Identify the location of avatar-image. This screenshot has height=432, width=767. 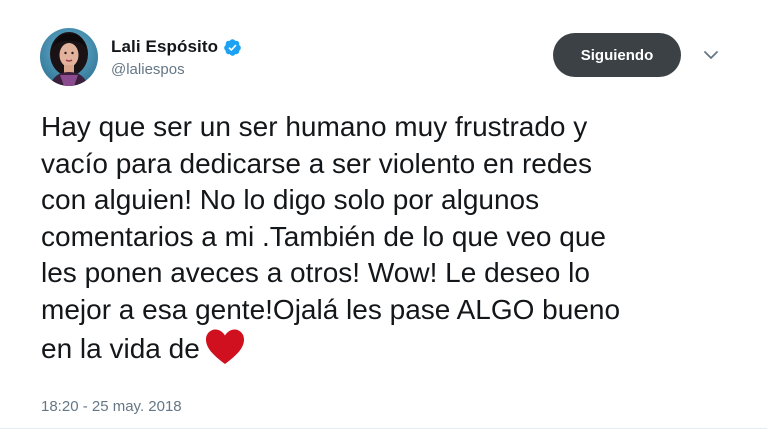
(69, 57).